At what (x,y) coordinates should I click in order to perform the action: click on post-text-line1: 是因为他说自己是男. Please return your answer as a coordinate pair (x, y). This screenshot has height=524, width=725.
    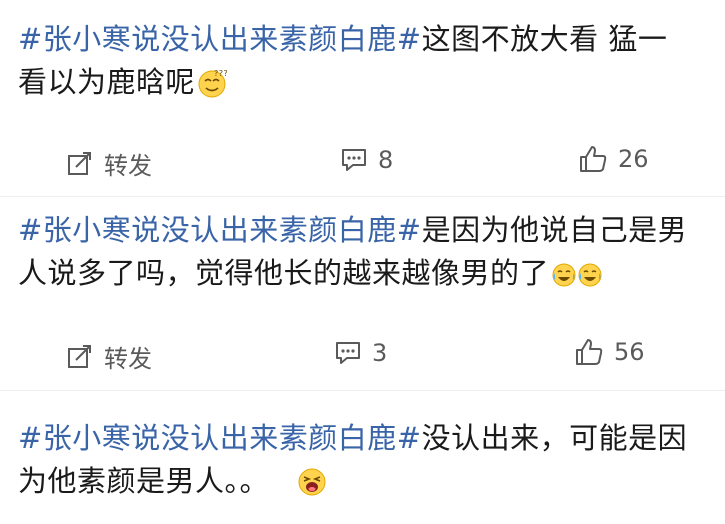
    Looking at the image, I should click on (554, 230).